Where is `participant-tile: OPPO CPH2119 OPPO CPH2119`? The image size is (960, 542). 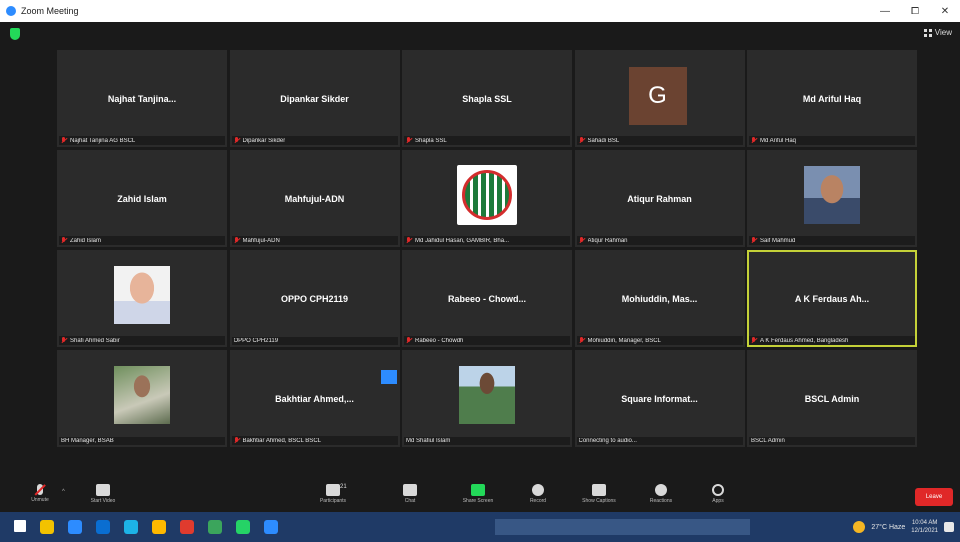
participant-tile: OPPO CPH2119 OPPO CPH2119 is located at coordinates (314, 298).